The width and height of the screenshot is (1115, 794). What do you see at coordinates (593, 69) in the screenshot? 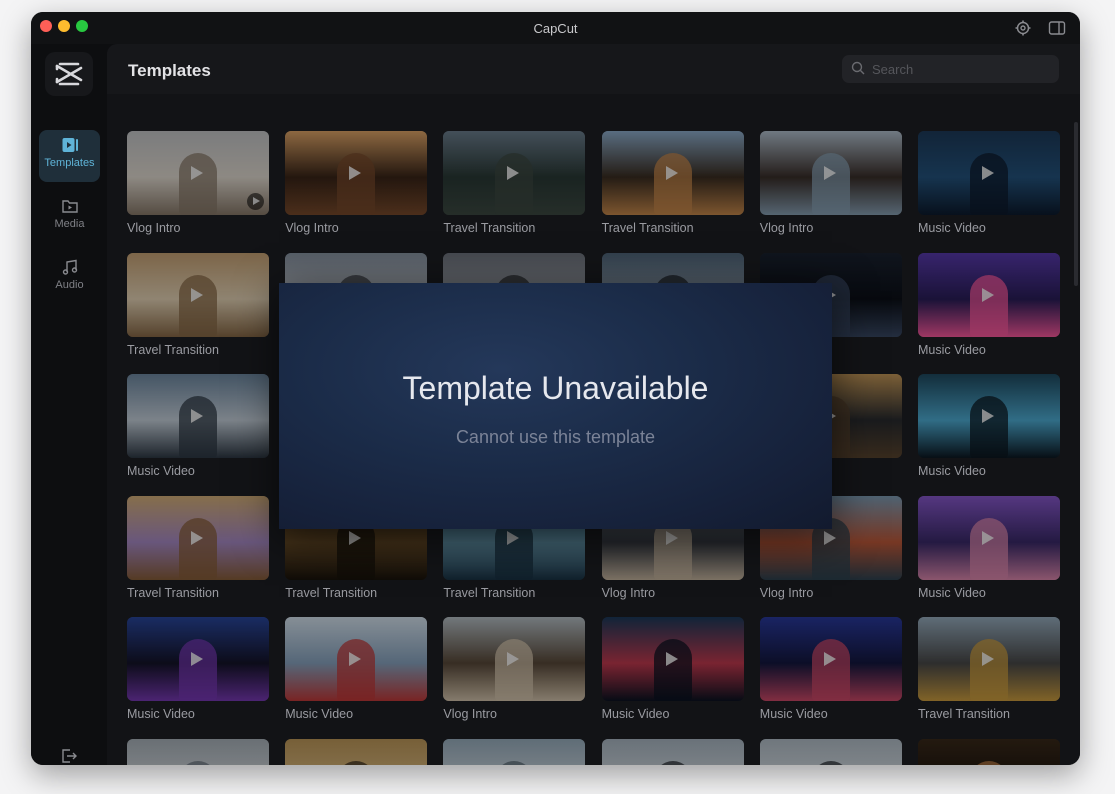
I see `main-header: Templates` at bounding box center [593, 69].